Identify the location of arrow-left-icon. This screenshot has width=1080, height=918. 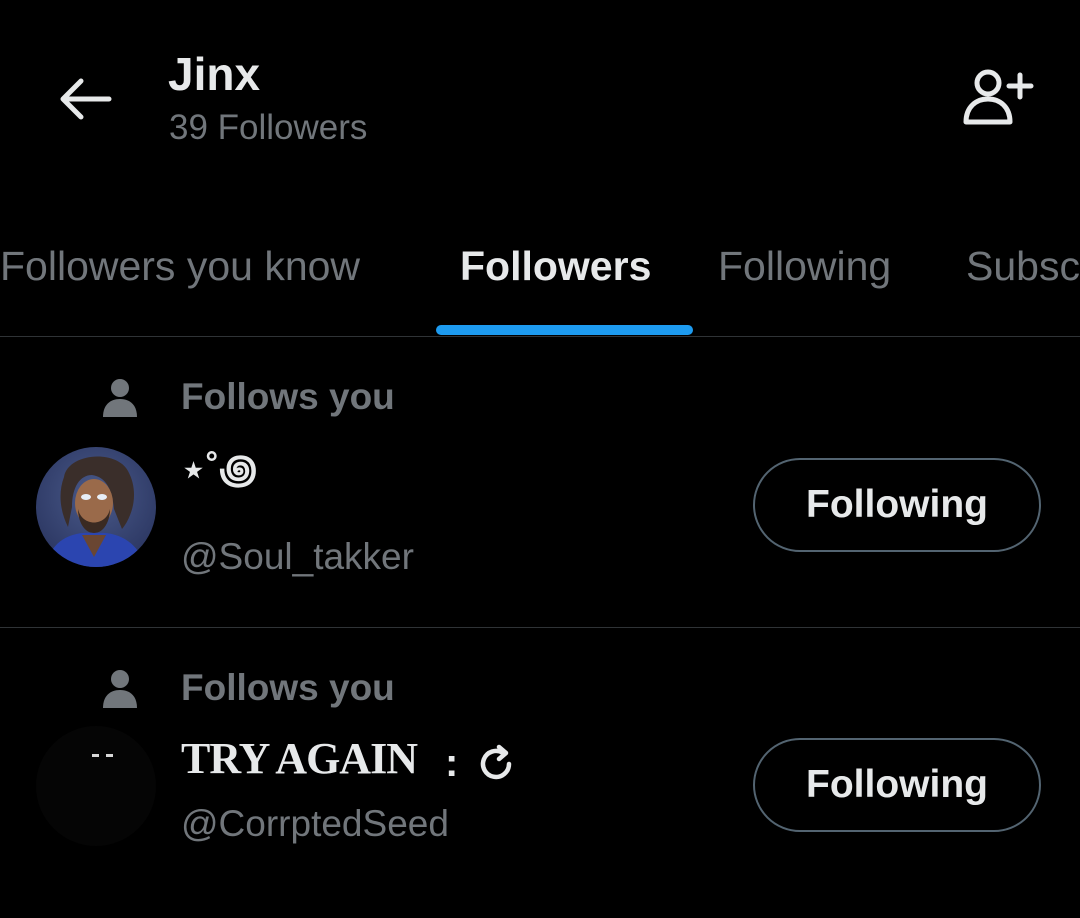
(86, 99).